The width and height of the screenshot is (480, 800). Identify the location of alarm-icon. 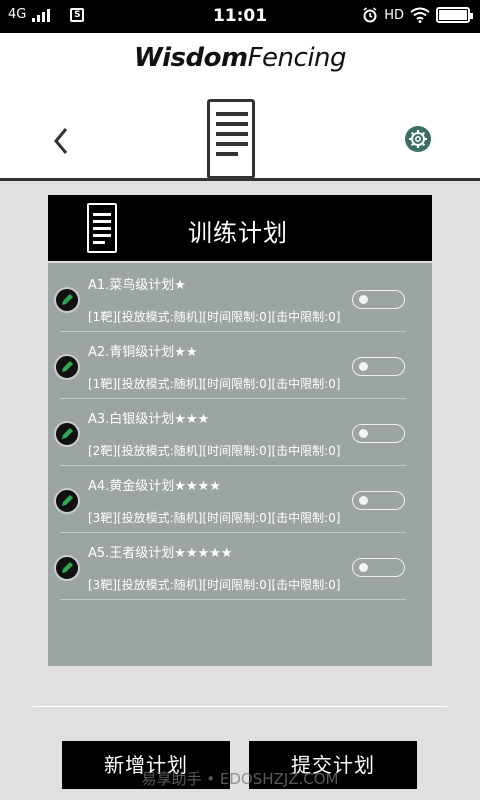
(370, 15).